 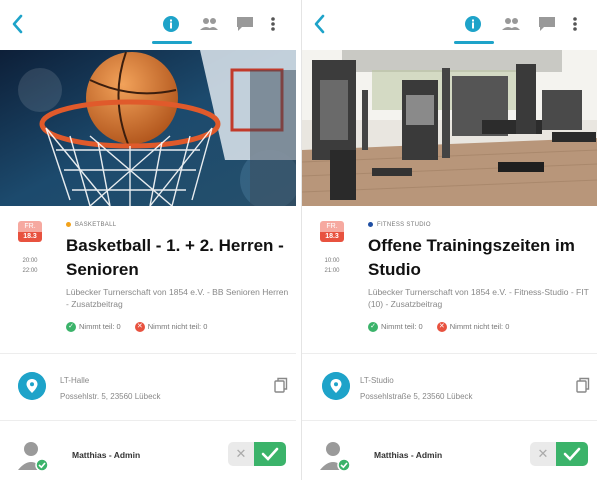 What do you see at coordinates (96, 225) in the screenshot?
I see `category-label: BASKETBALL` at bounding box center [96, 225].